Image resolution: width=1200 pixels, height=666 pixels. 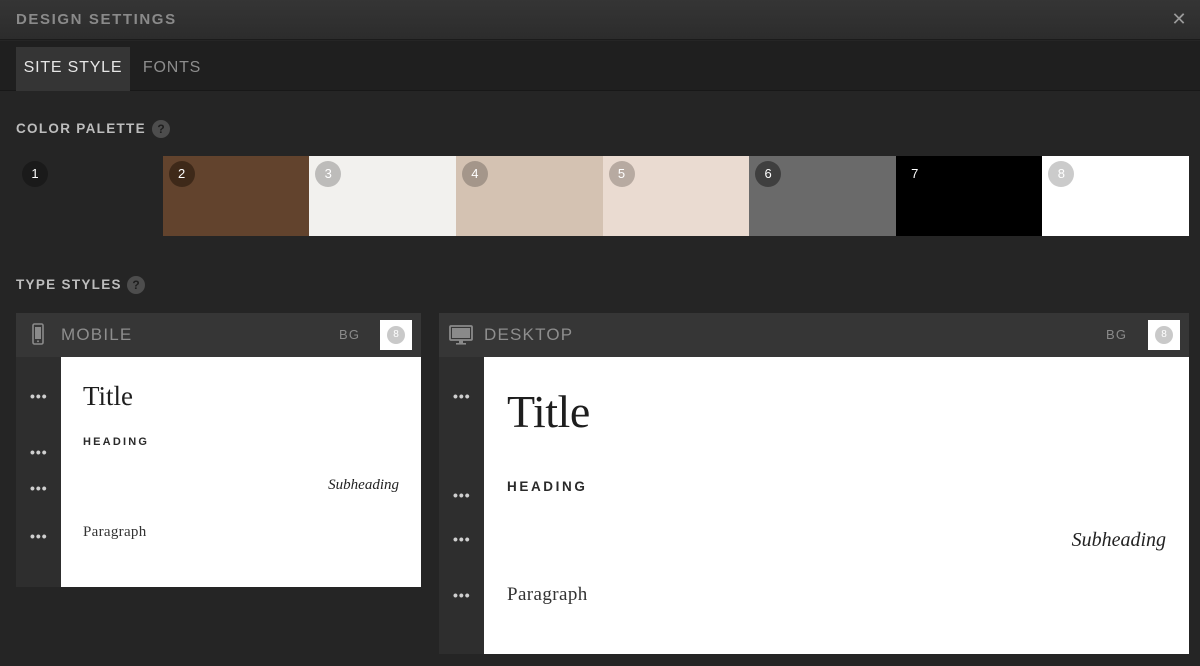 What do you see at coordinates (382, 196) in the screenshot?
I see `swatch-3: 3` at bounding box center [382, 196].